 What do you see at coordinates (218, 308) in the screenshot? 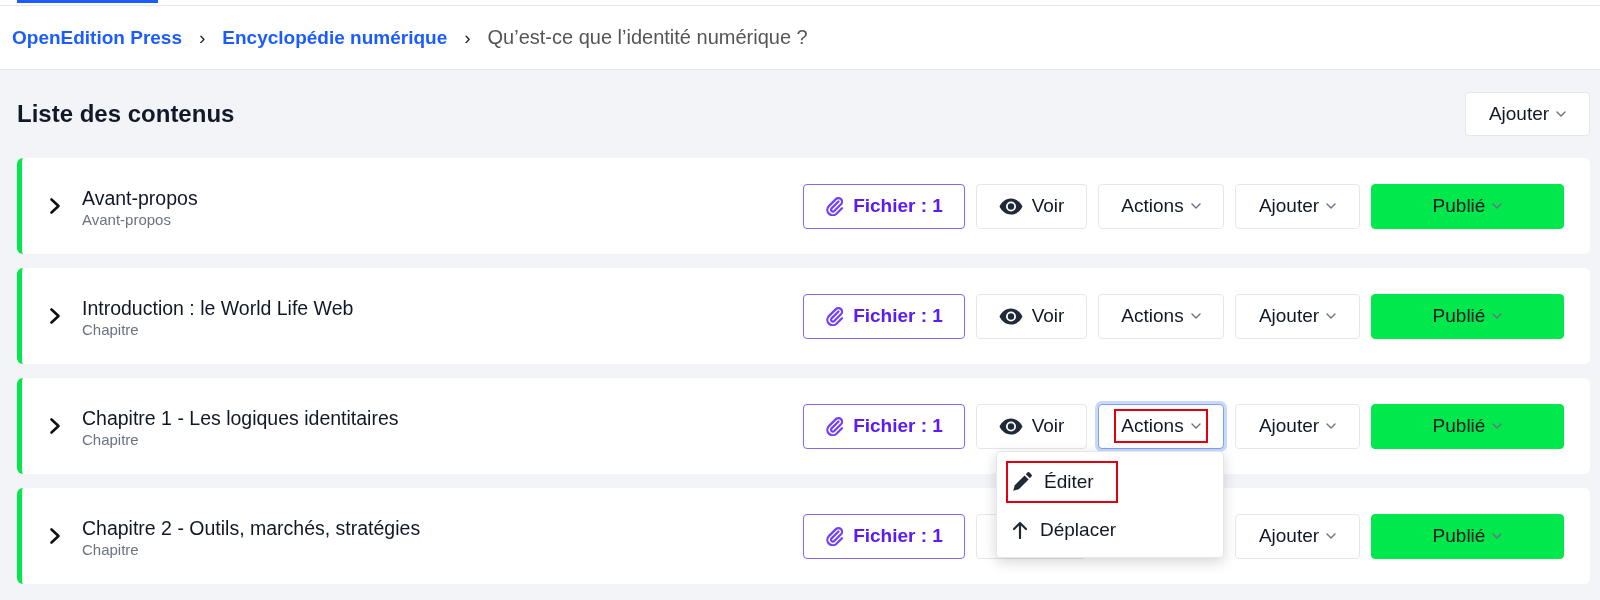
I see `row-title: Introduction : le World Life Web` at bounding box center [218, 308].